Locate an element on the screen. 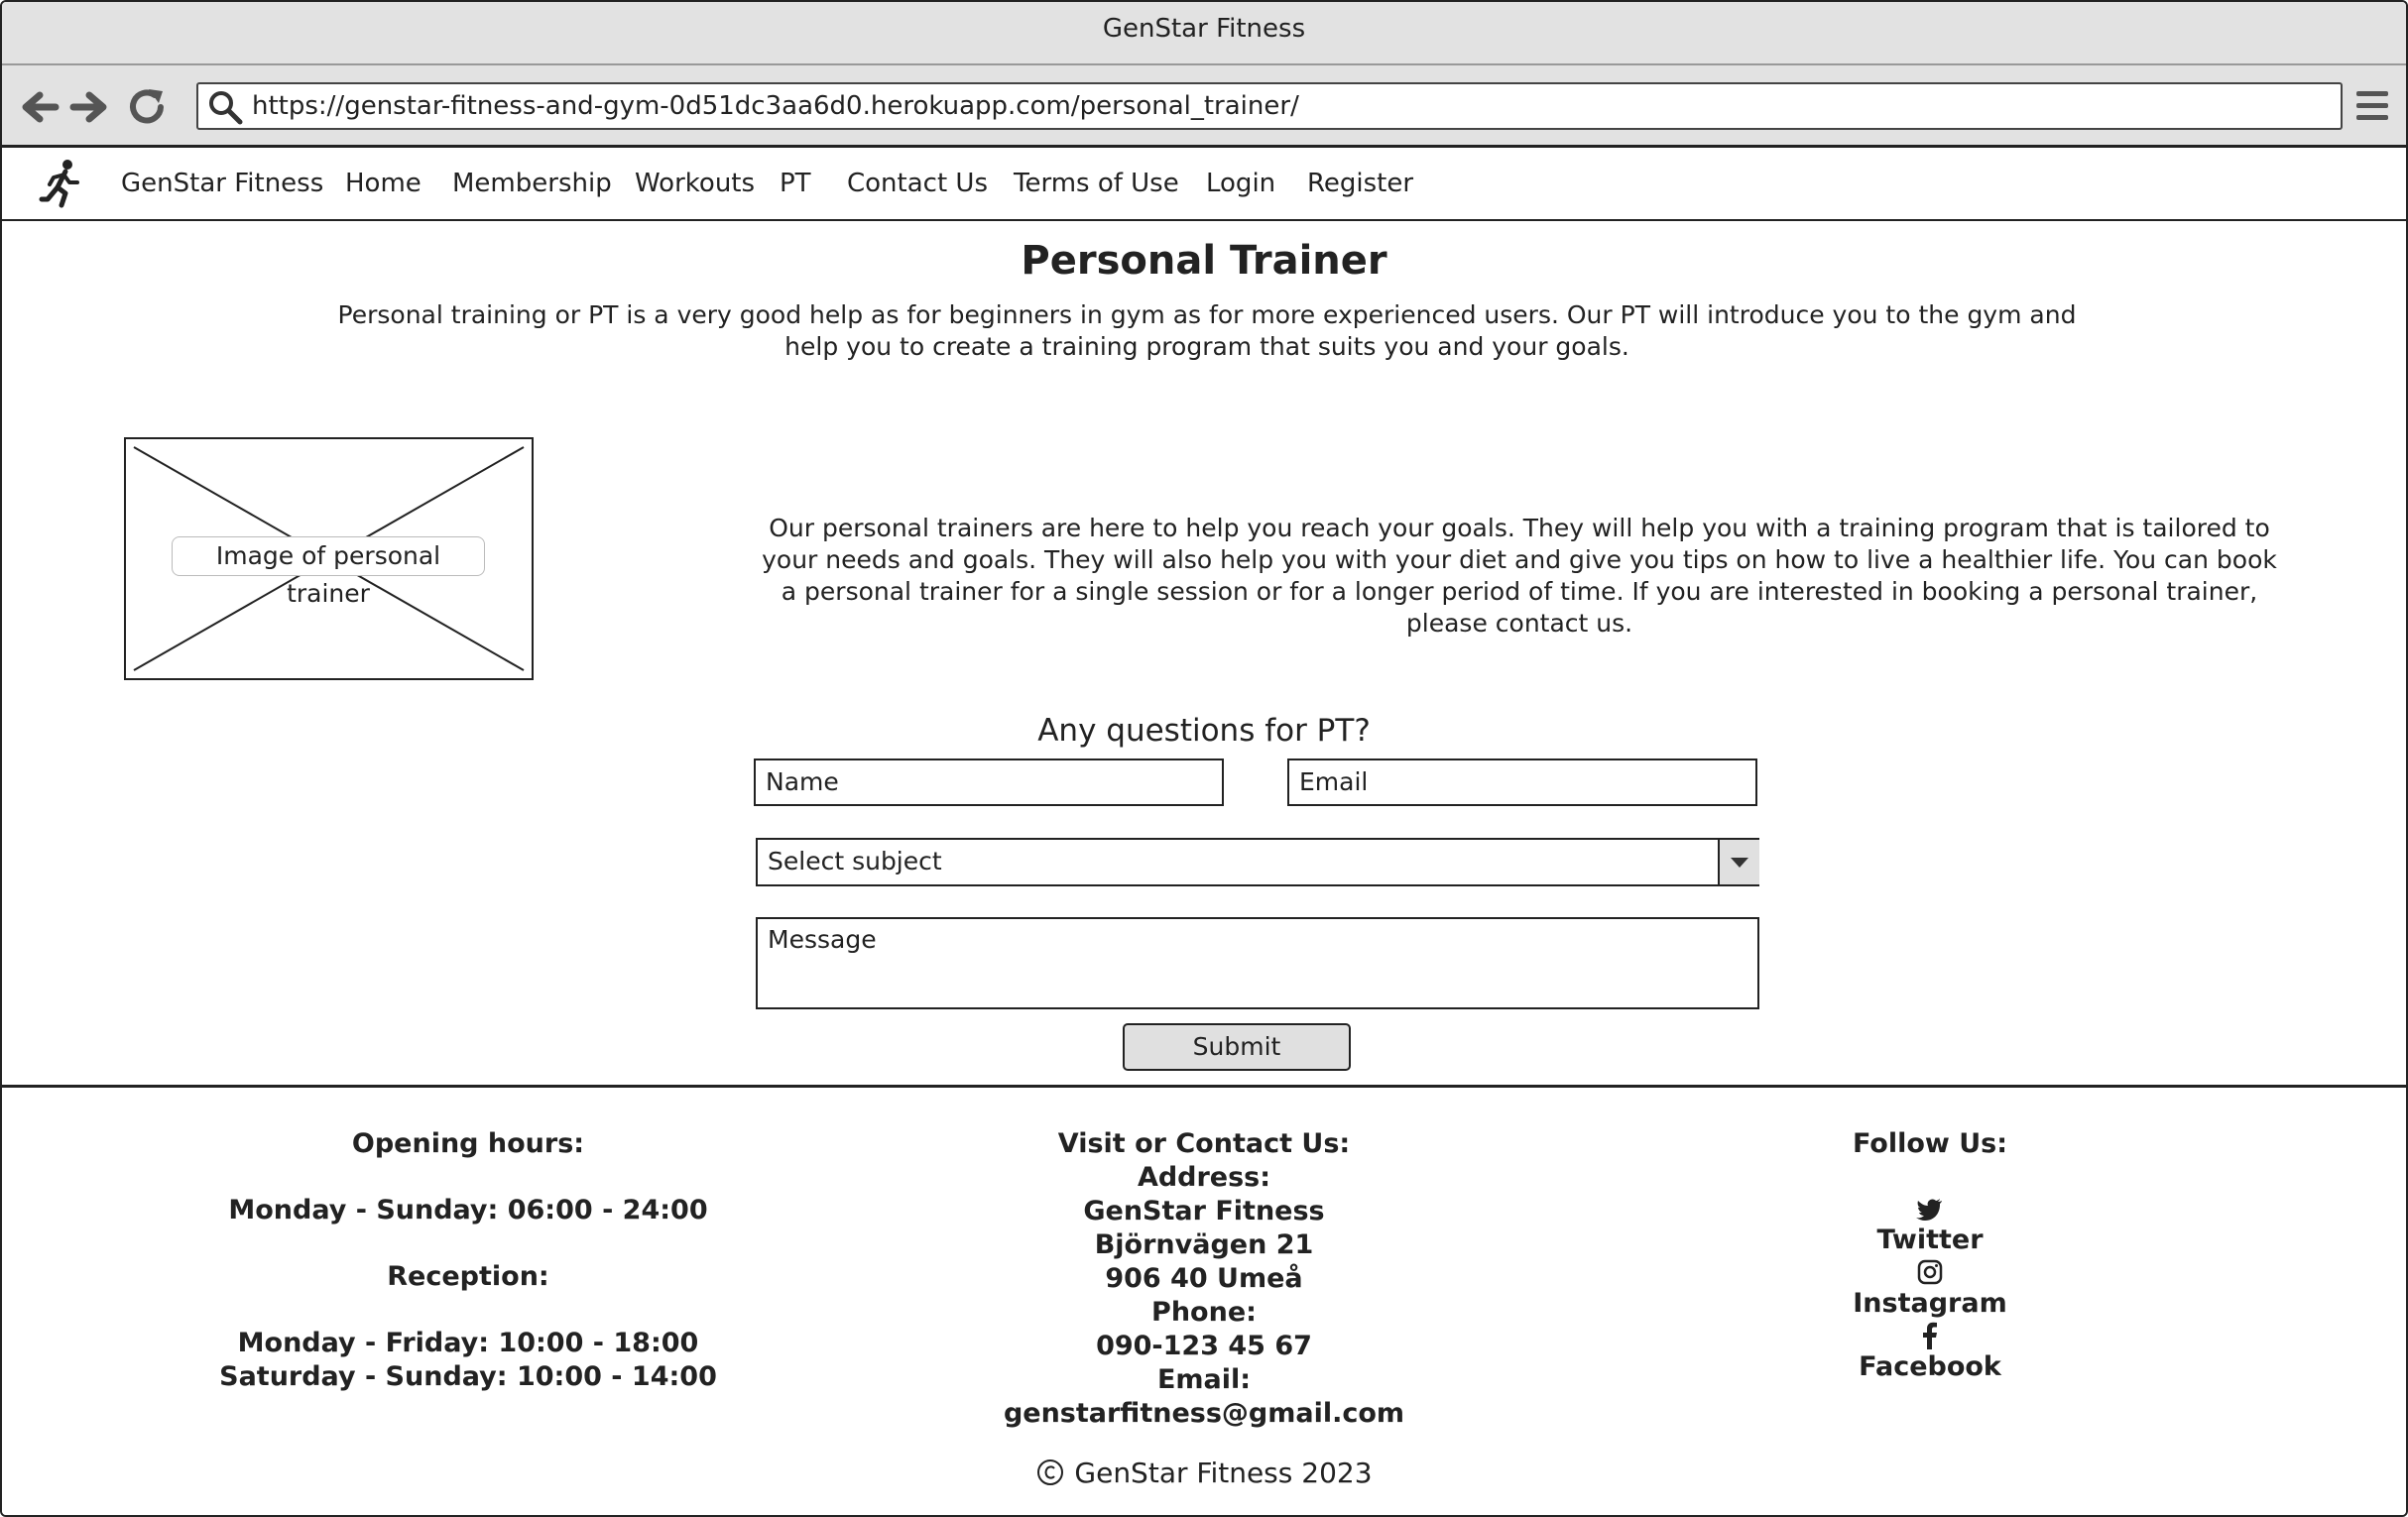 The height and width of the screenshot is (1517, 2408). nav-workouts: Workouts is located at coordinates (695, 183).